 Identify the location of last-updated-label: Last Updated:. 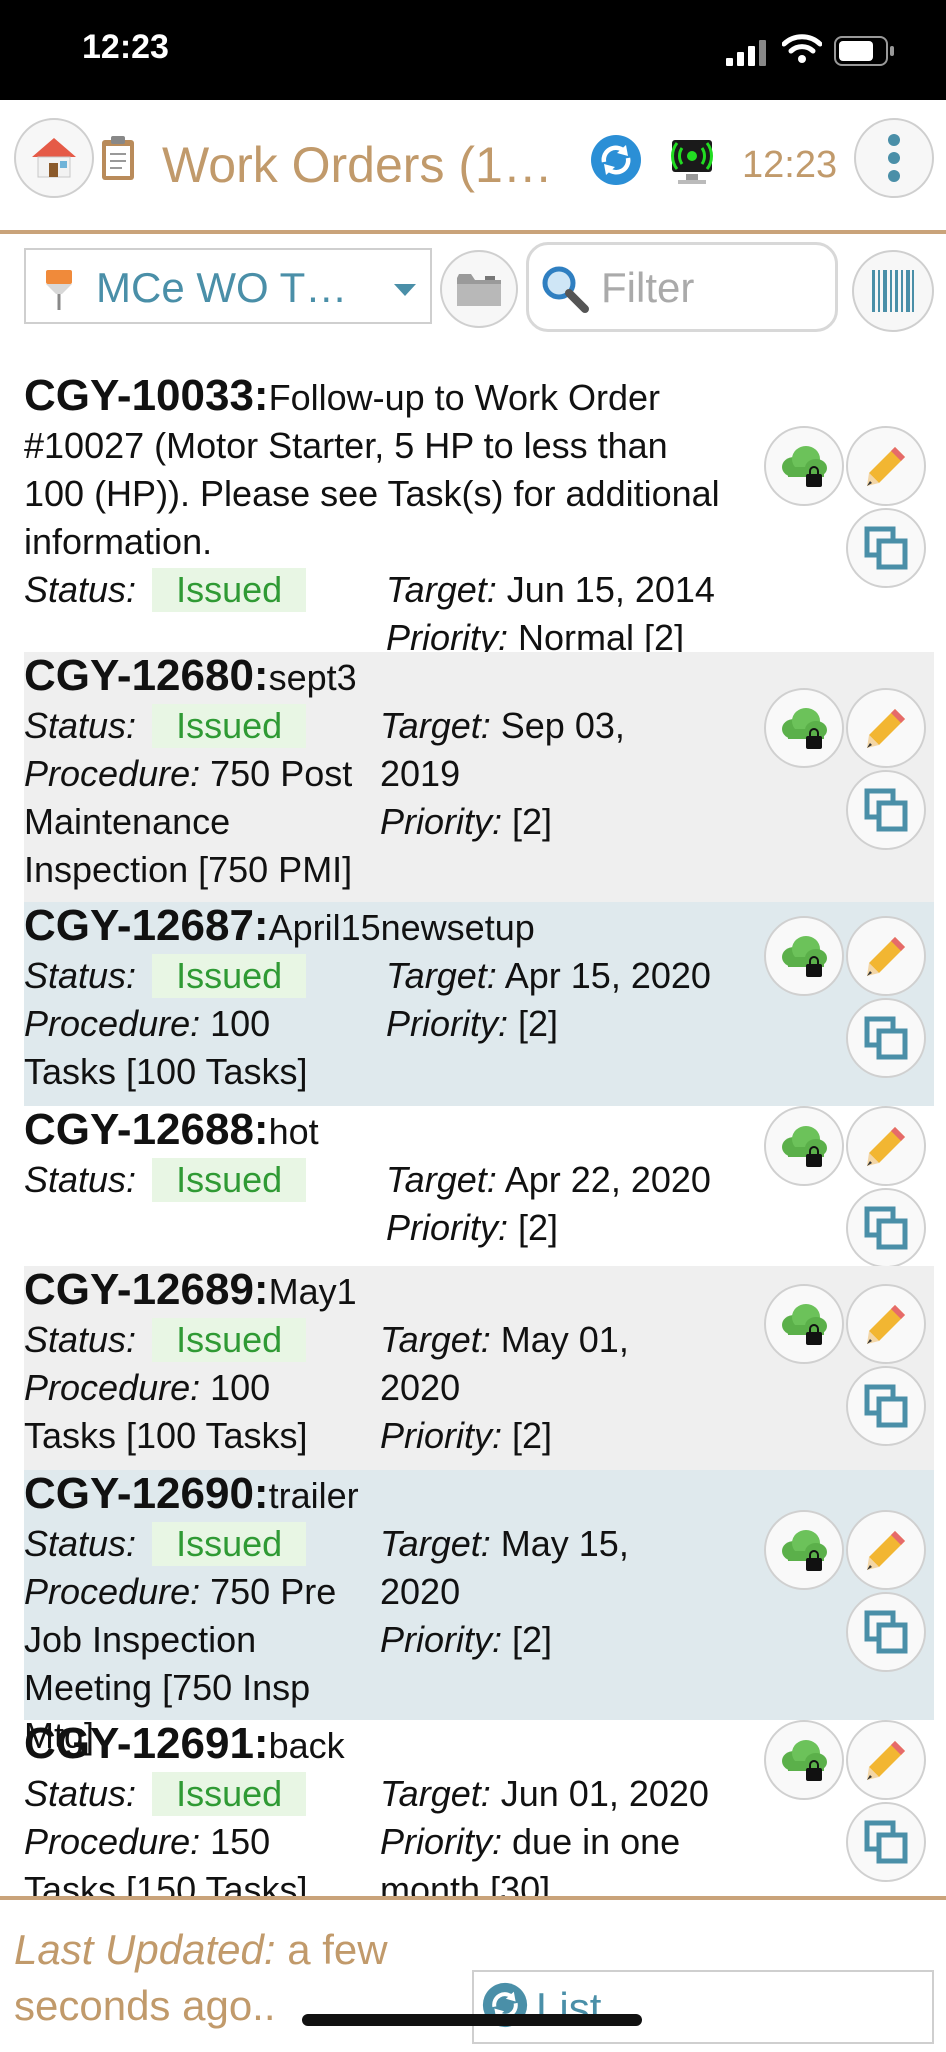
(145, 1949).